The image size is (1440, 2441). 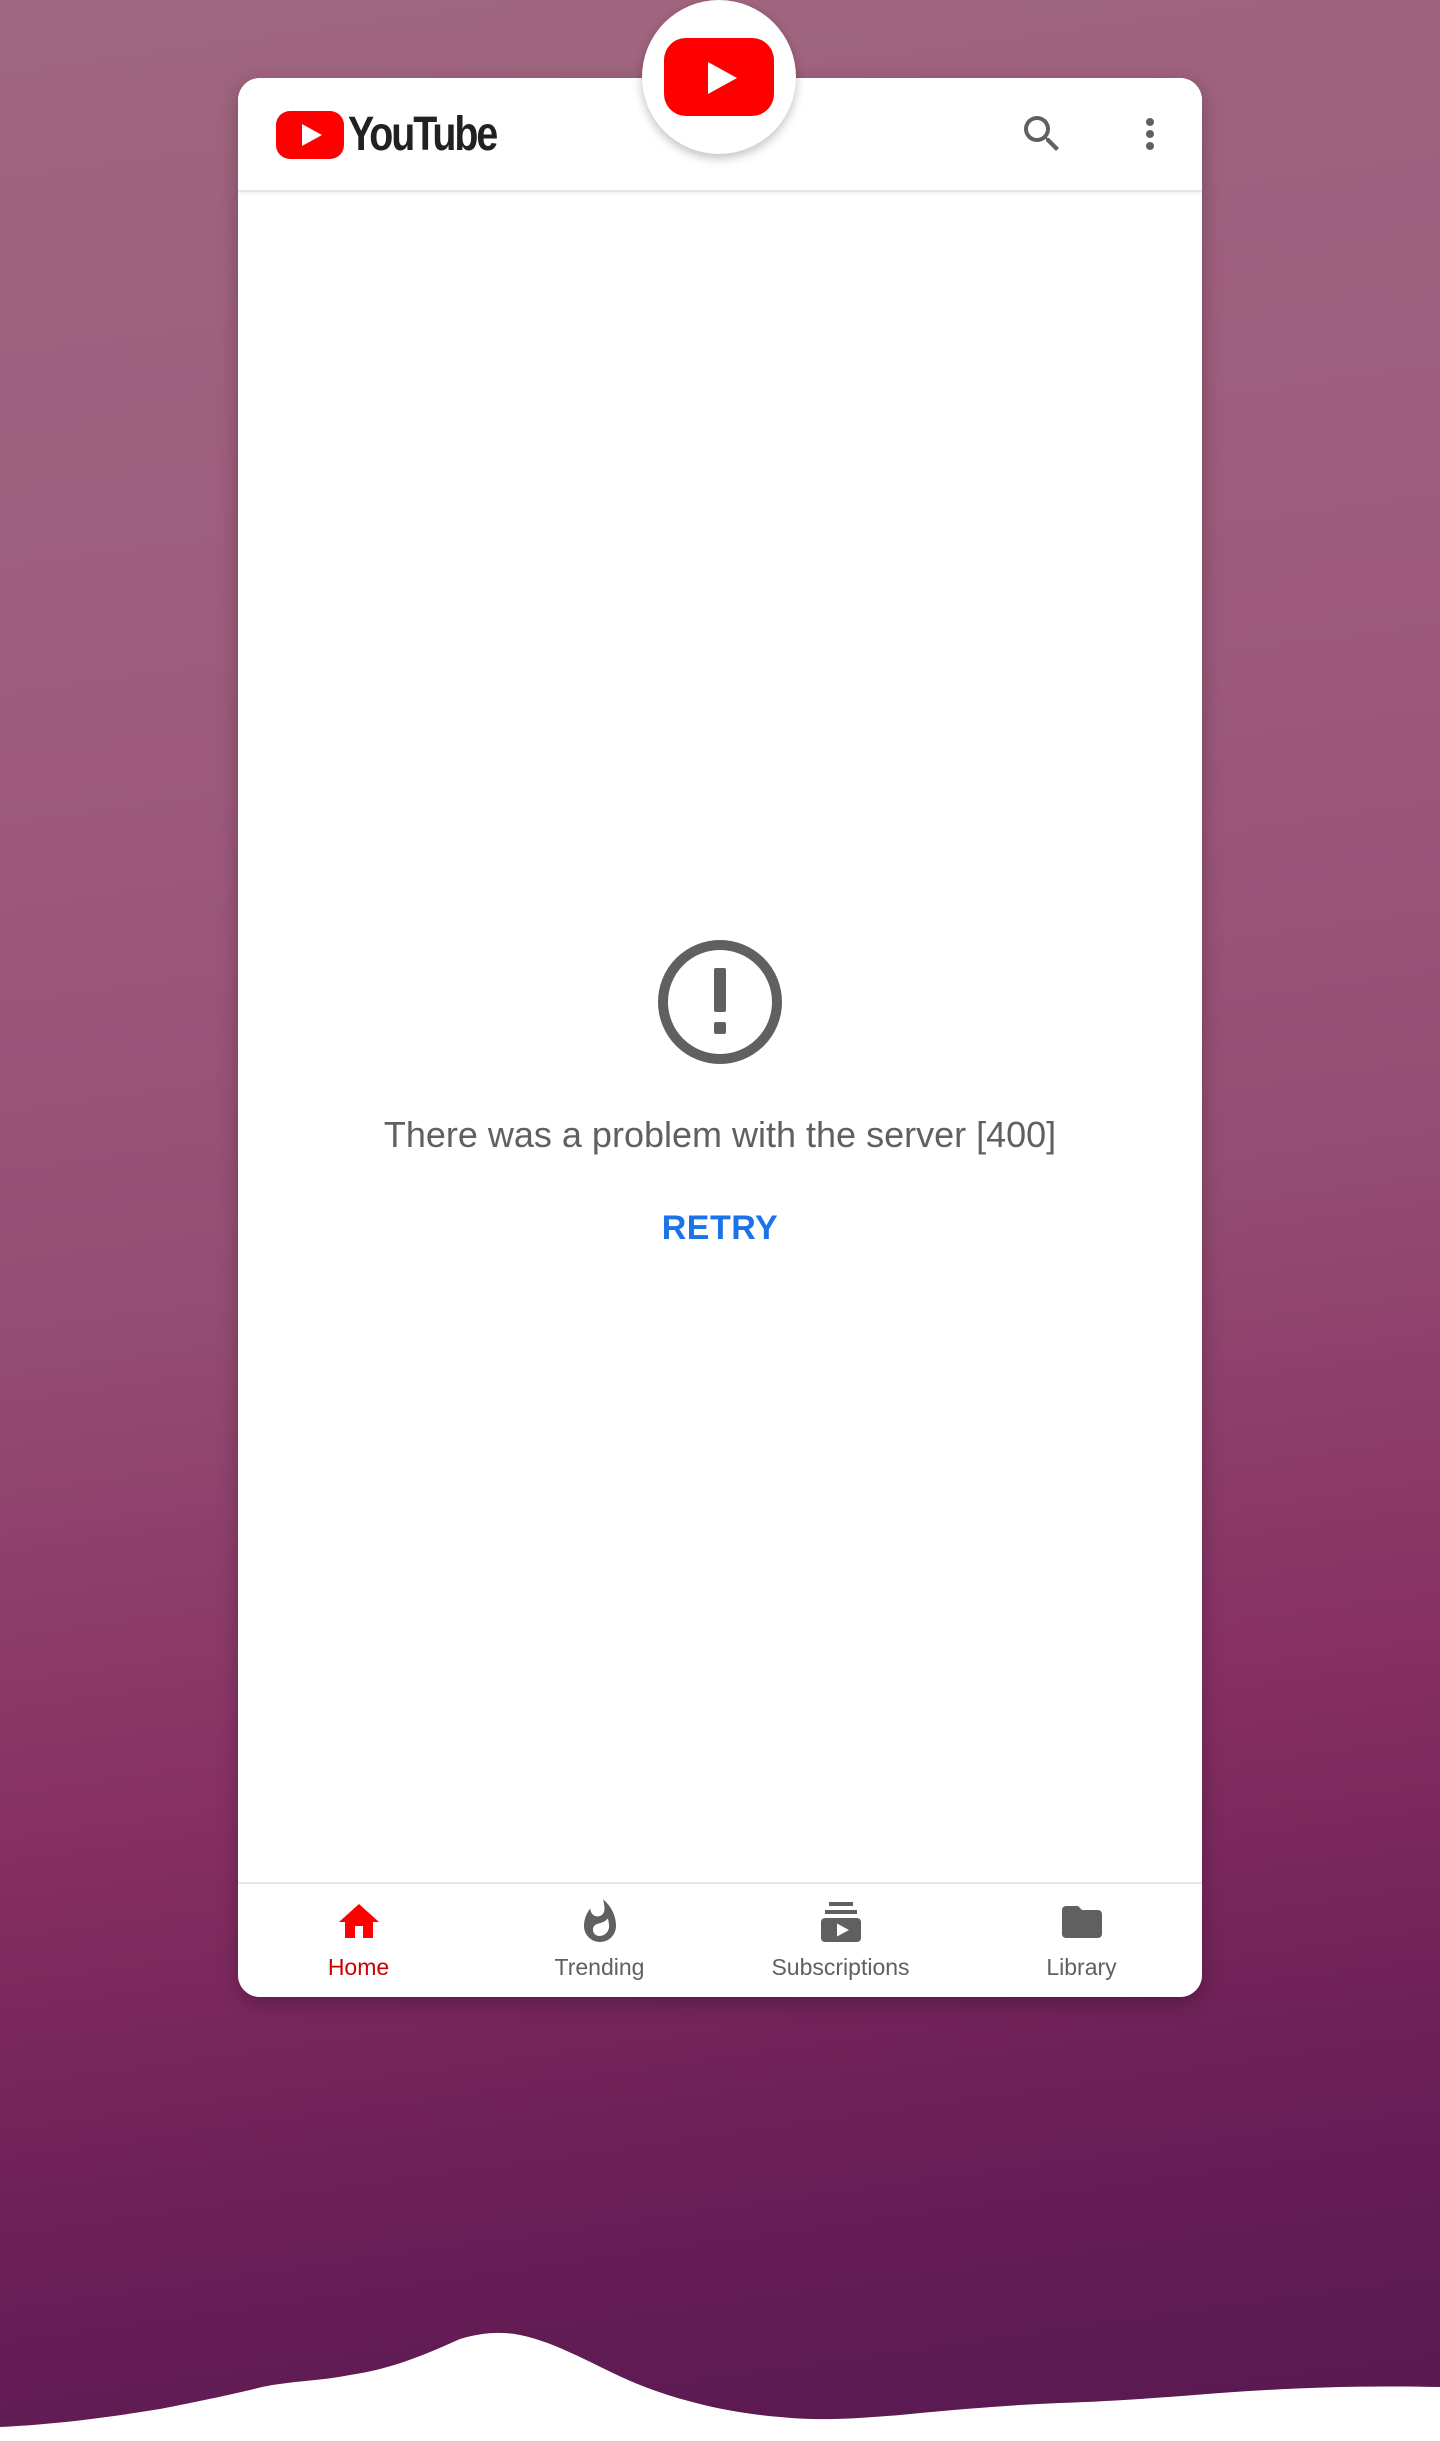 I want to click on youtube-logo: YouTube, so click(x=402, y=135).